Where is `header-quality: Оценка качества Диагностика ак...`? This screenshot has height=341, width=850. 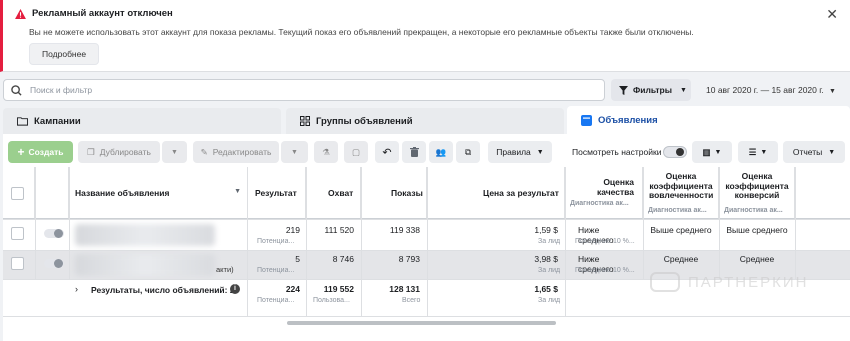 header-quality: Оценка качества Диагностика ак... is located at coordinates (604, 193).